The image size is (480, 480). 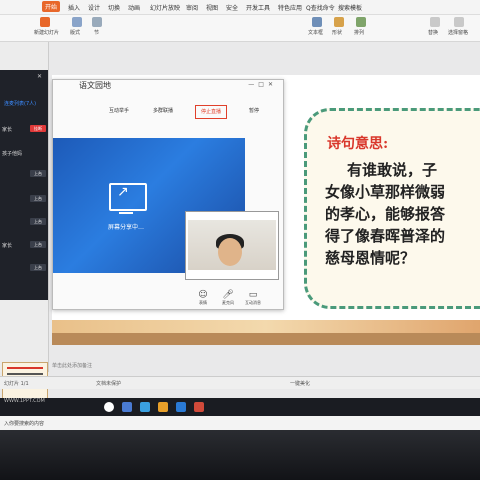 I want to click on slide-decor-wave-dark, so click(x=266, y=339).